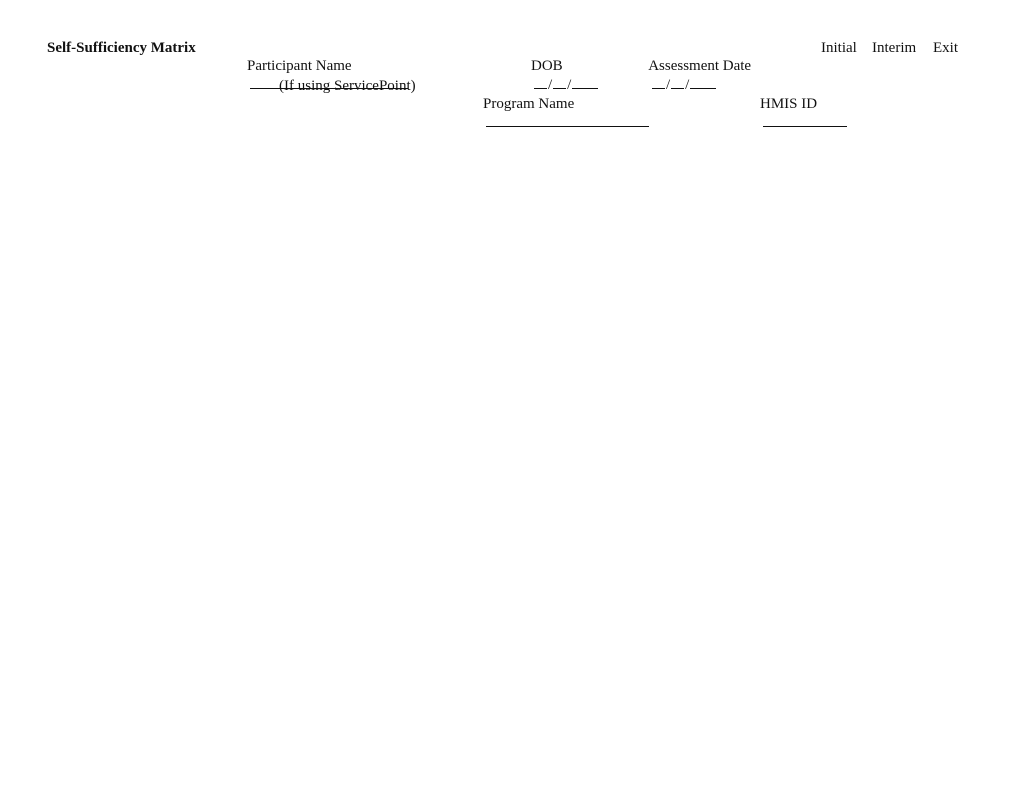 Image resolution: width=1020 pixels, height=788 pixels. Describe the element at coordinates (700, 66) in the screenshot. I see `assessment-date-label: Assessment Date` at that location.